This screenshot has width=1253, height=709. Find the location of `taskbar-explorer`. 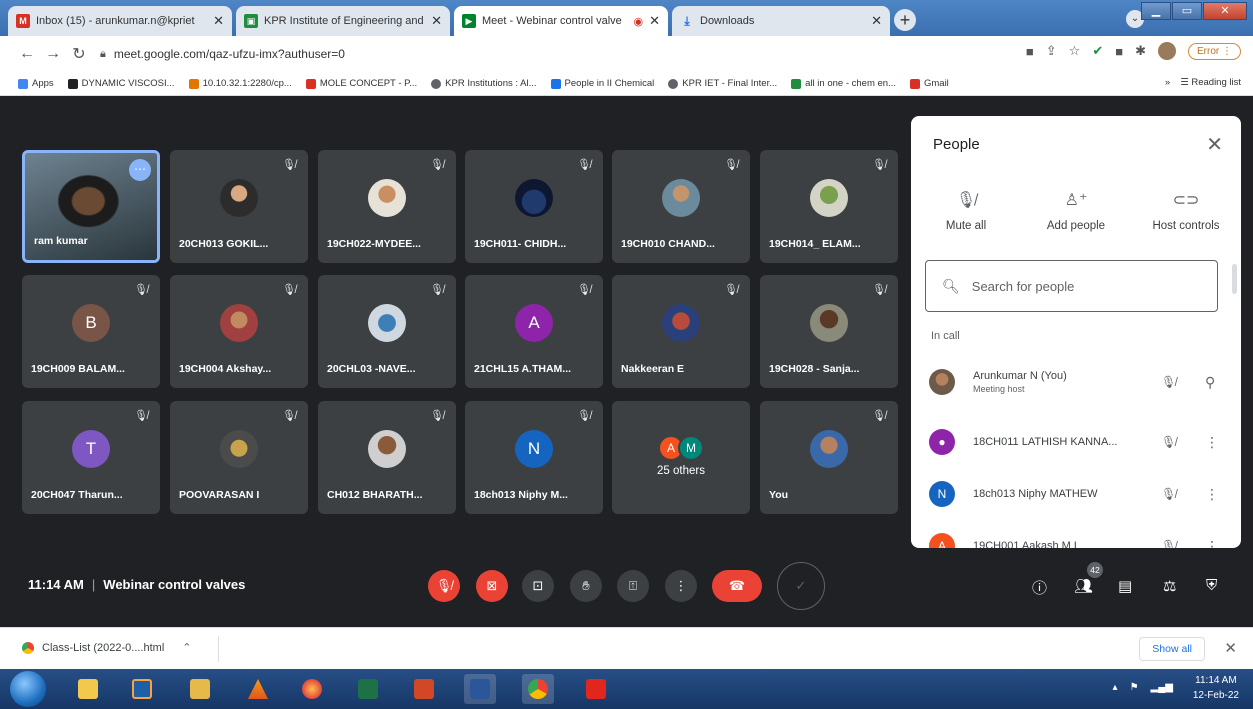

taskbar-explorer is located at coordinates (88, 689).